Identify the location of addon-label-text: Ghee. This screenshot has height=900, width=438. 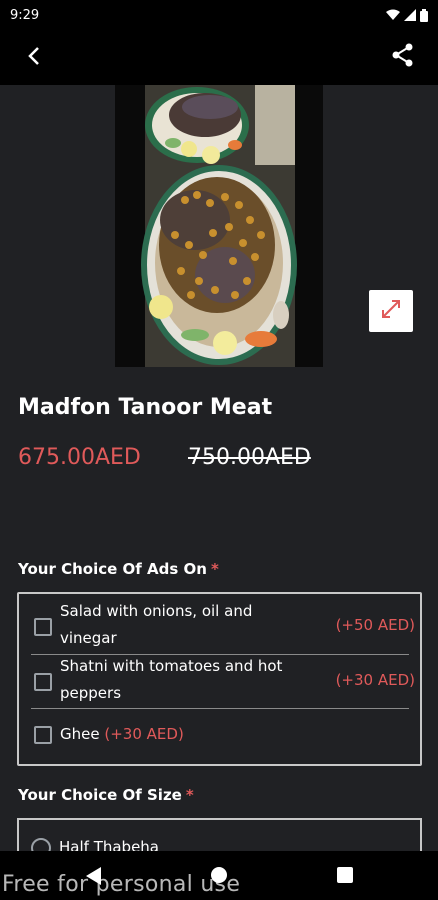
(80, 734).